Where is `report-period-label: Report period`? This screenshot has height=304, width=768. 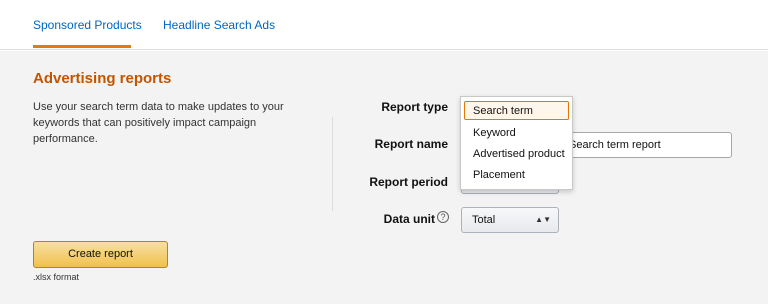 report-period-label: Report period is located at coordinates (408, 182).